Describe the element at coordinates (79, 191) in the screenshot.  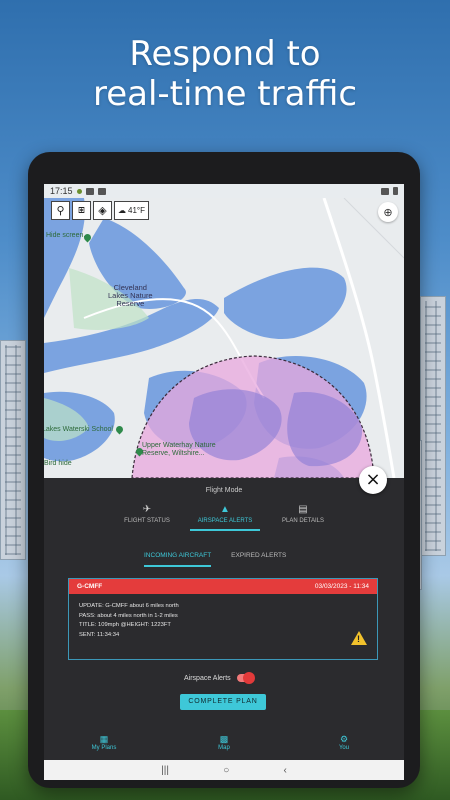
I see `notification-dot-icon` at that location.